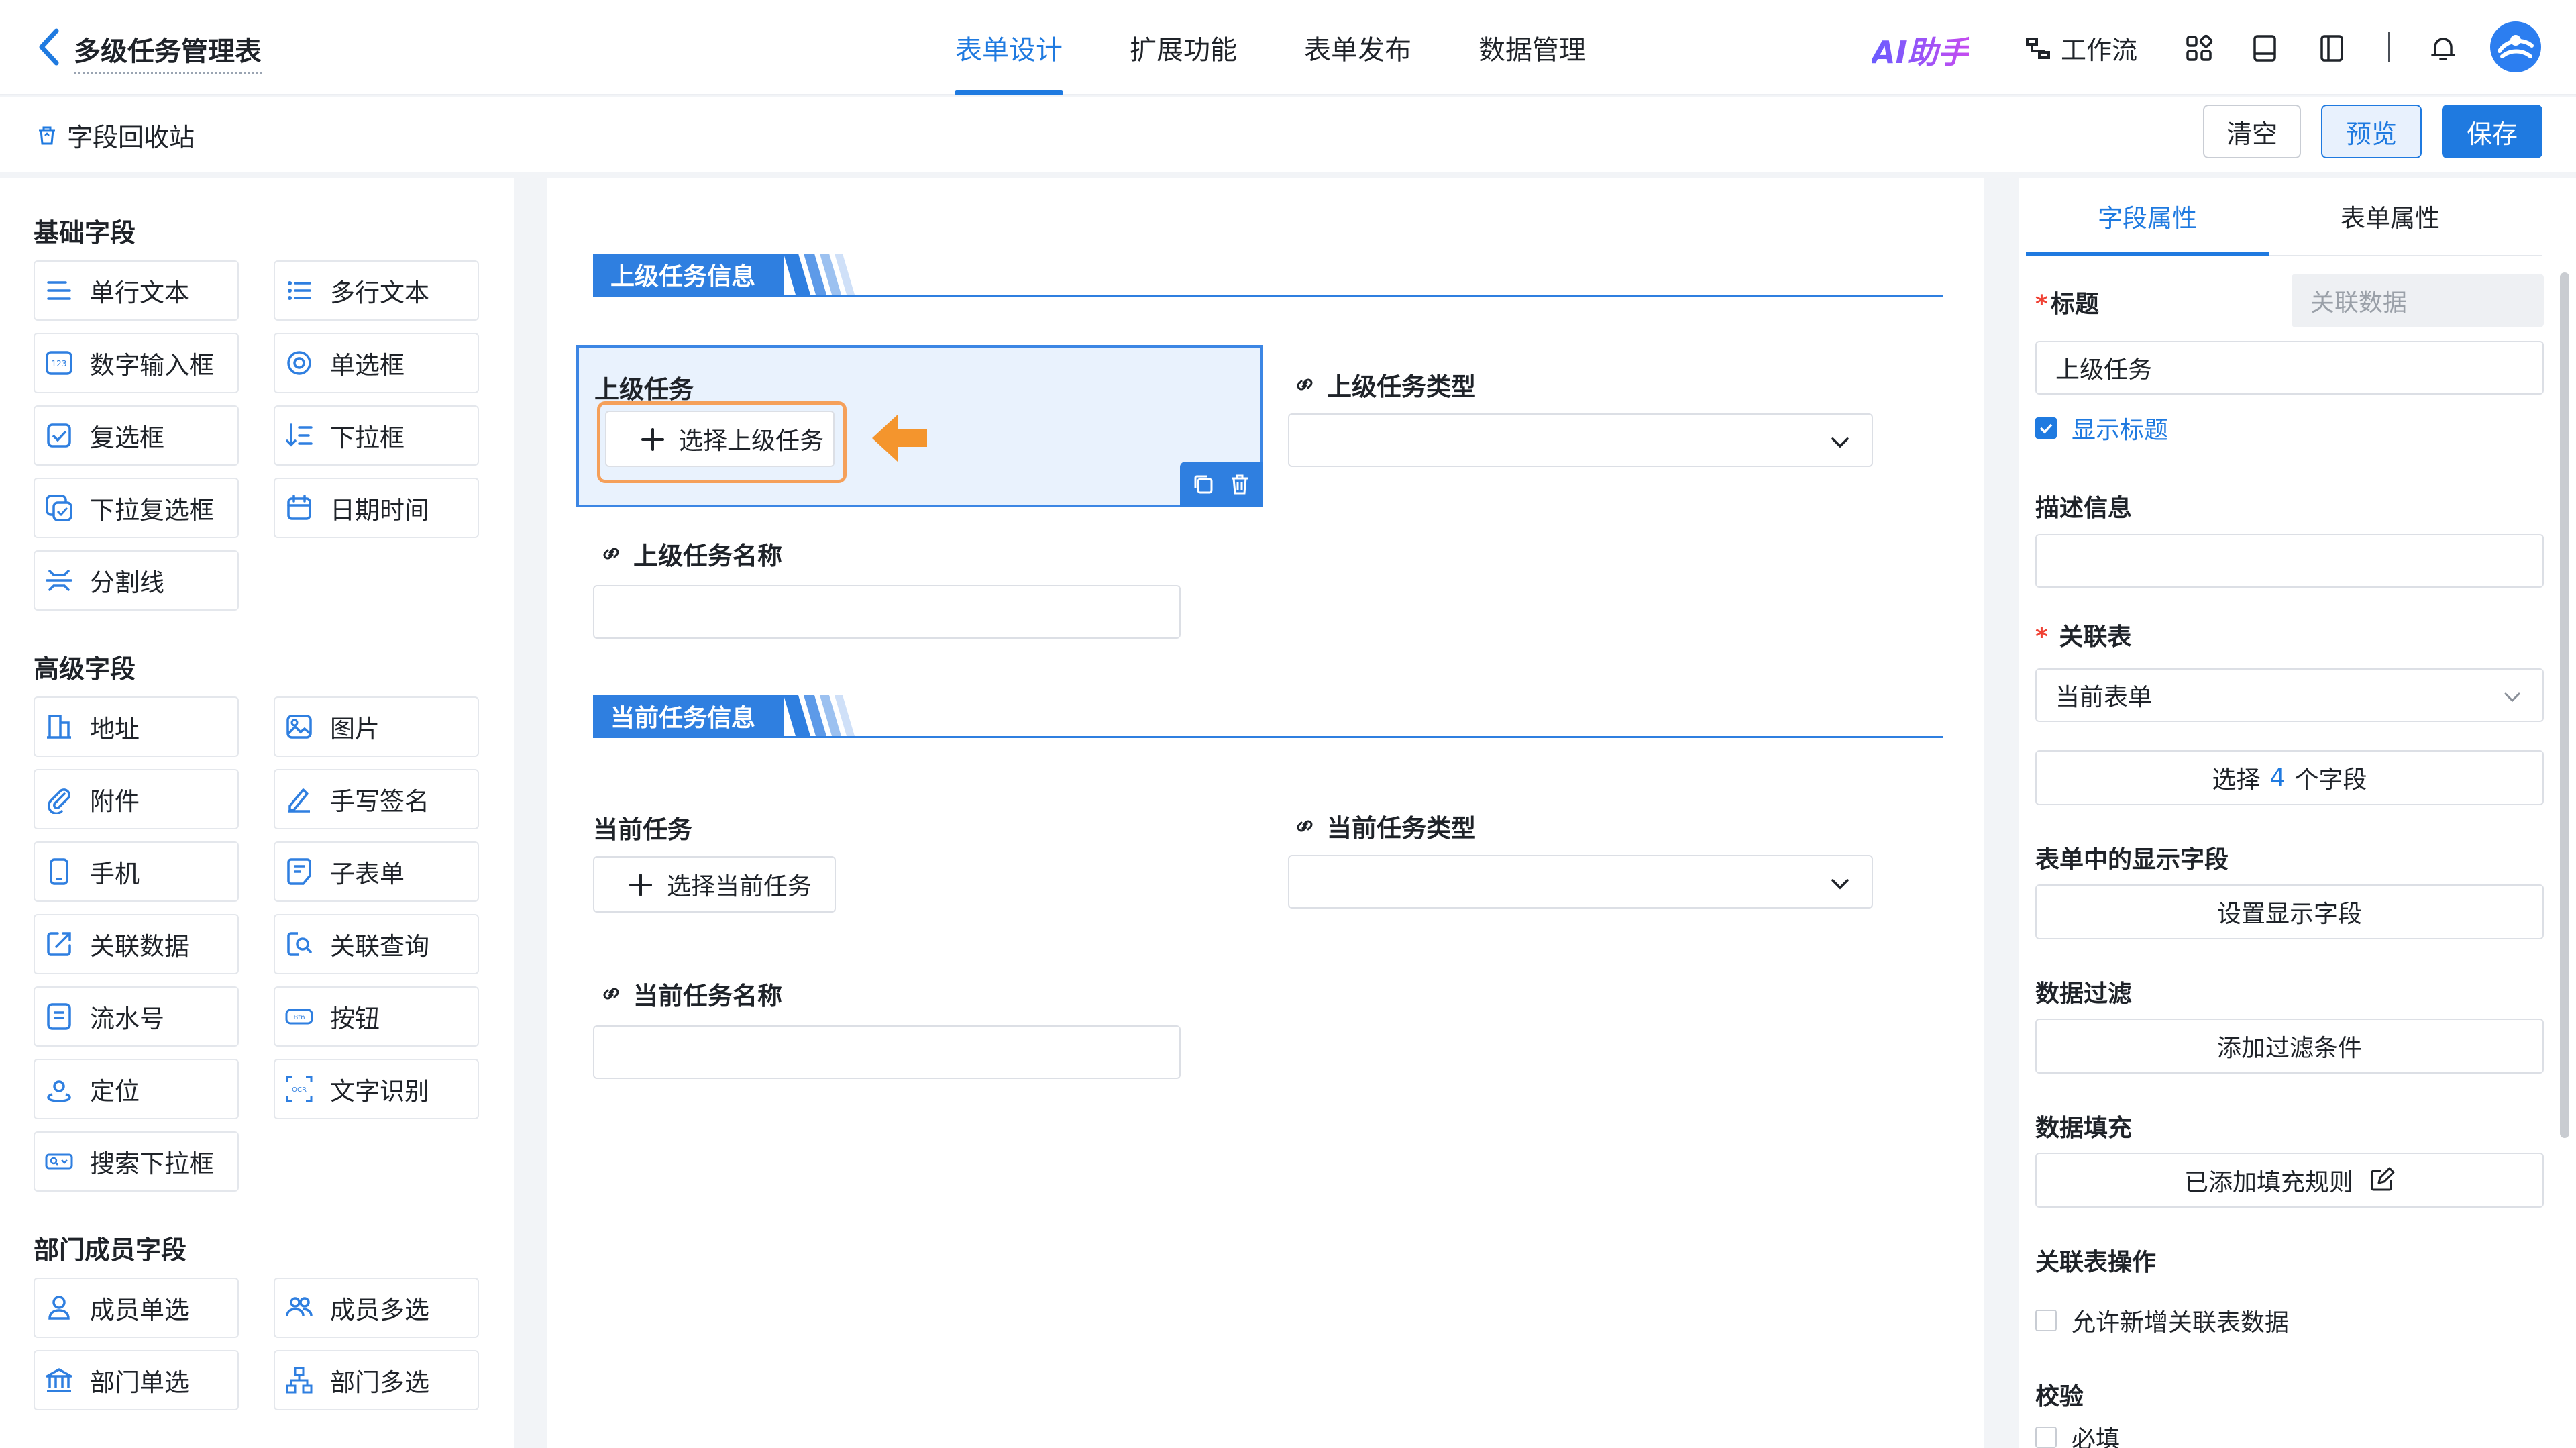 The height and width of the screenshot is (1448, 2576). What do you see at coordinates (299, 800) in the screenshot?
I see `signature-icon` at bounding box center [299, 800].